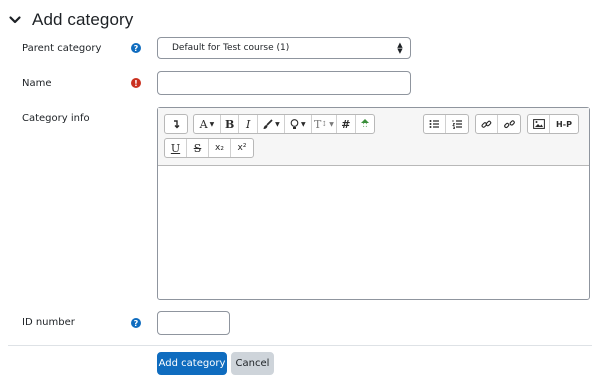 The height and width of the screenshot is (384, 600). Describe the element at coordinates (248, 124) in the screenshot. I see `italic-icon: I` at that location.